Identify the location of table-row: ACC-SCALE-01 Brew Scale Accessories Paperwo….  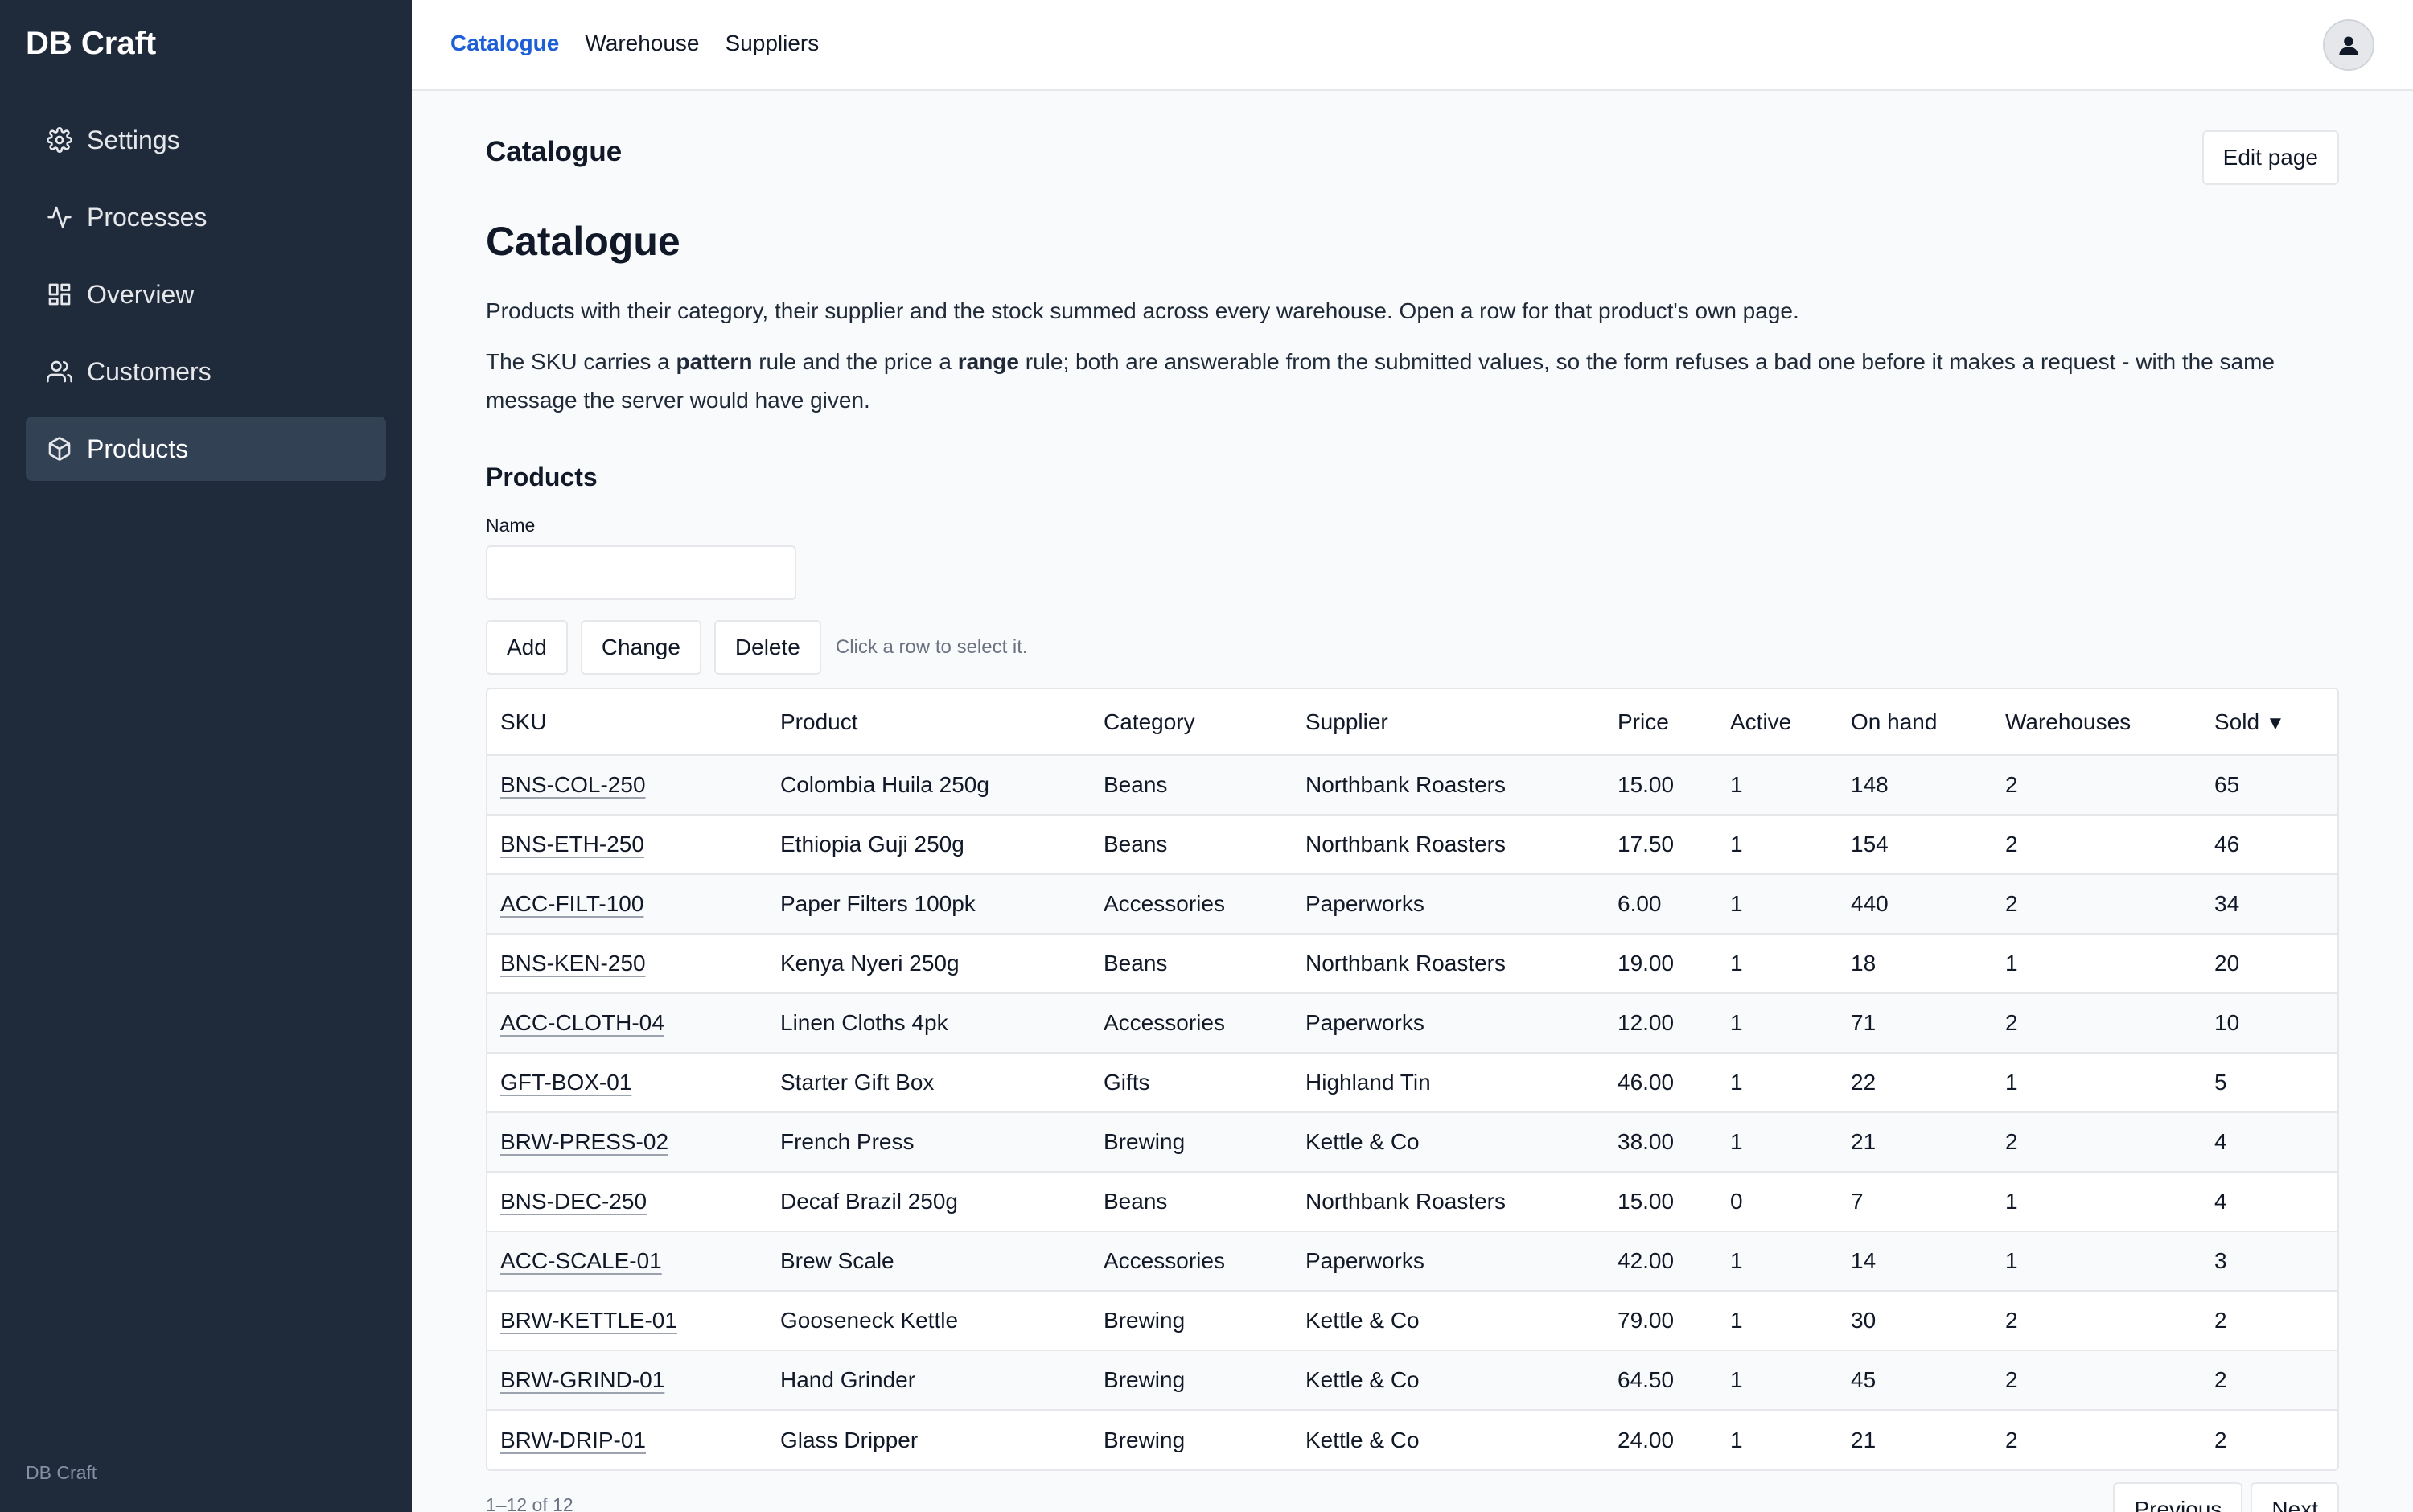
(1412, 1261).